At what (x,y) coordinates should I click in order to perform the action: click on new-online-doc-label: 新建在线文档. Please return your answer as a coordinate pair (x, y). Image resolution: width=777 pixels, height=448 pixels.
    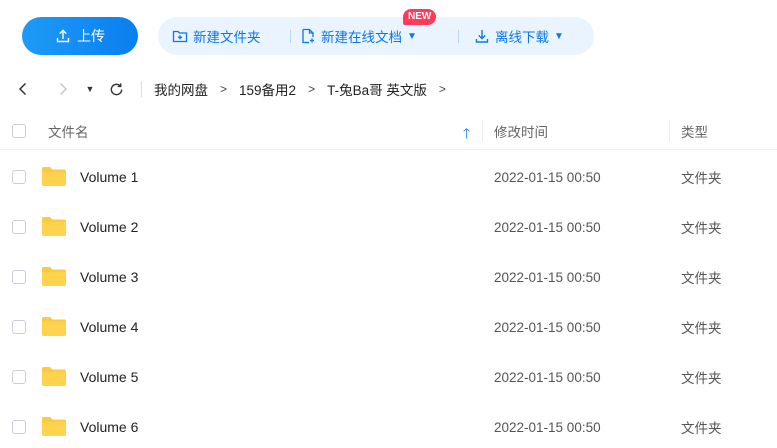
    Looking at the image, I should click on (361, 37).